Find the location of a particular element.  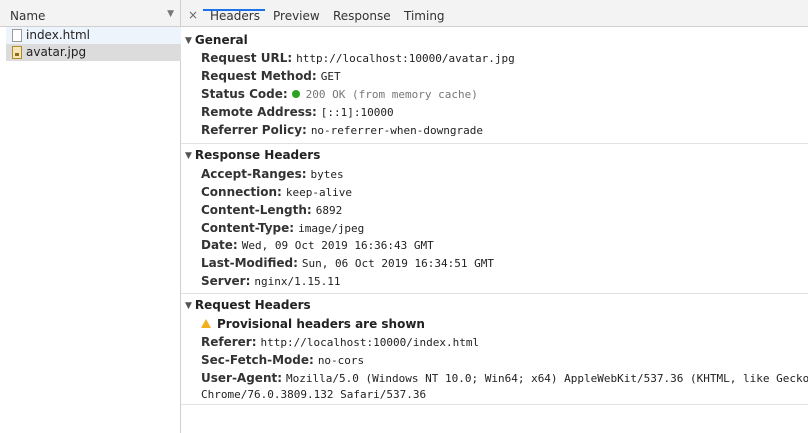

header-row-content-length: Content-Length: 6892 is located at coordinates (271, 210).